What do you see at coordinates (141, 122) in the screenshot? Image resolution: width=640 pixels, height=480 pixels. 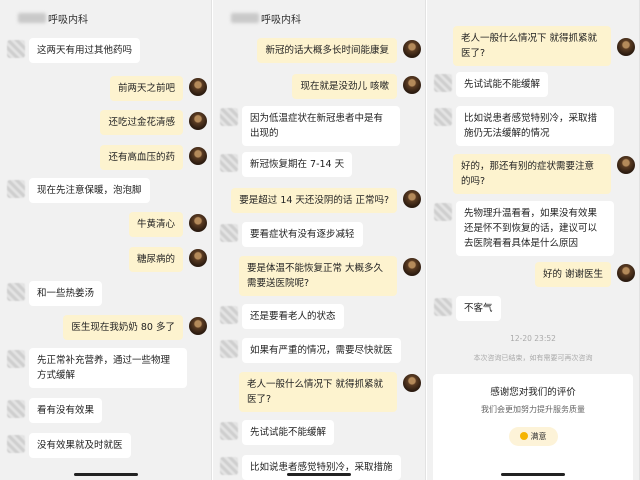 I see `user-message-bubble: 还吃过金花清感` at bounding box center [141, 122].